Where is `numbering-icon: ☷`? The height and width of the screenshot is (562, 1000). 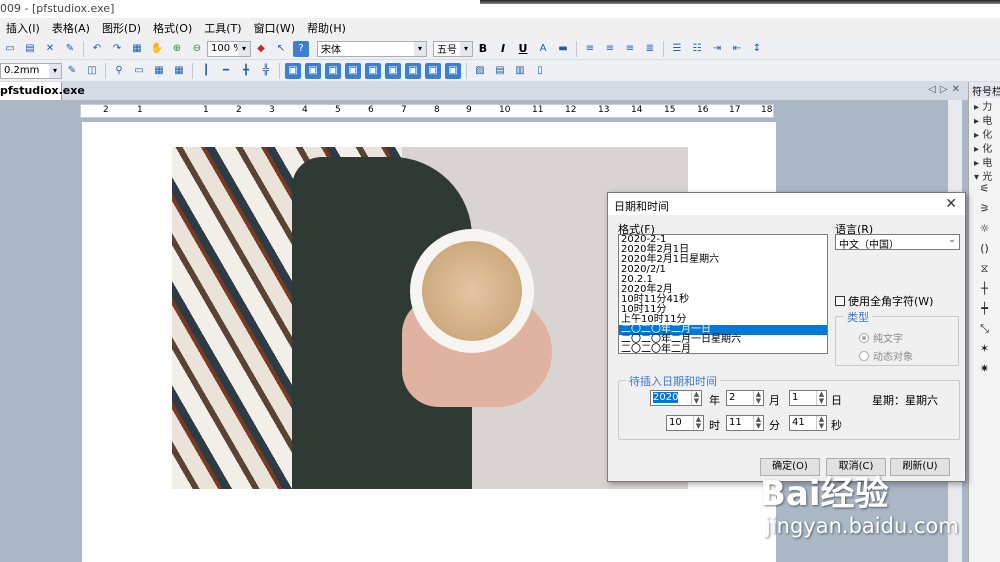
numbering-icon: ☷ is located at coordinates (697, 49).